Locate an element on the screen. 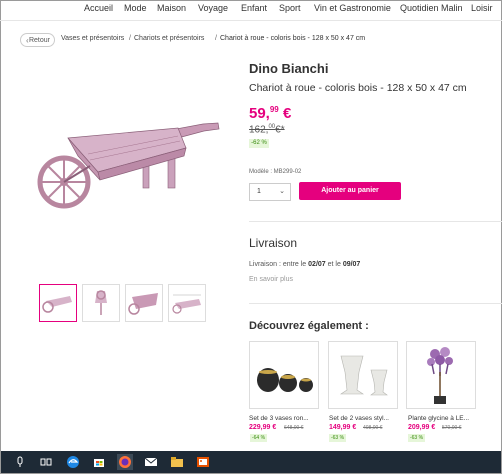  back-label: Retour is located at coordinates (39, 40).